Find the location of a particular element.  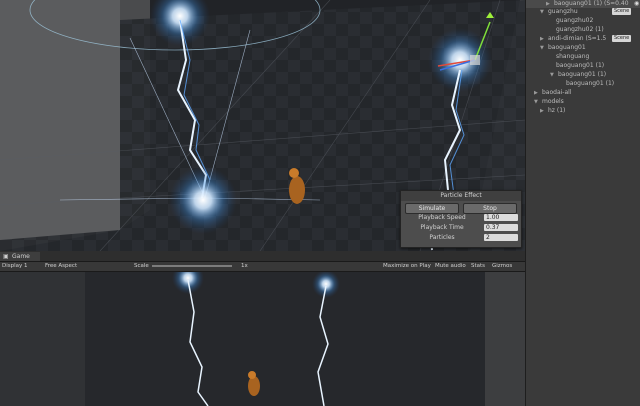

hierarchy-item: shanguang is located at coordinates (583, 57).